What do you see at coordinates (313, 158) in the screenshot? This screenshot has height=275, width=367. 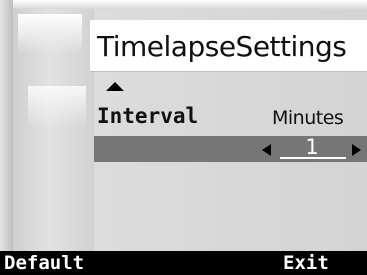 I see `value-underline` at bounding box center [313, 158].